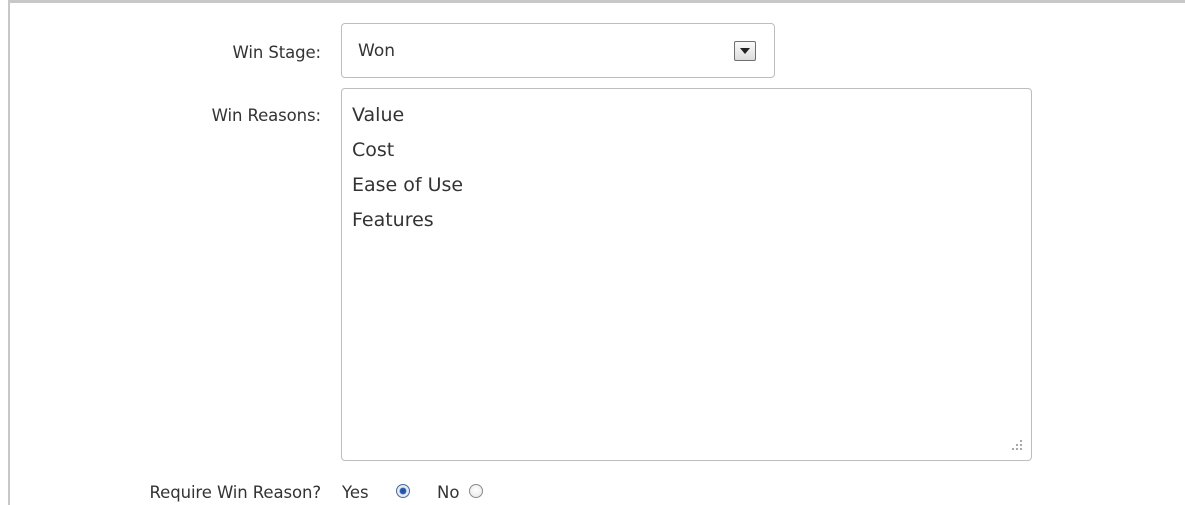  Describe the element at coordinates (448, 492) in the screenshot. I see `radio-no-label: No` at that location.